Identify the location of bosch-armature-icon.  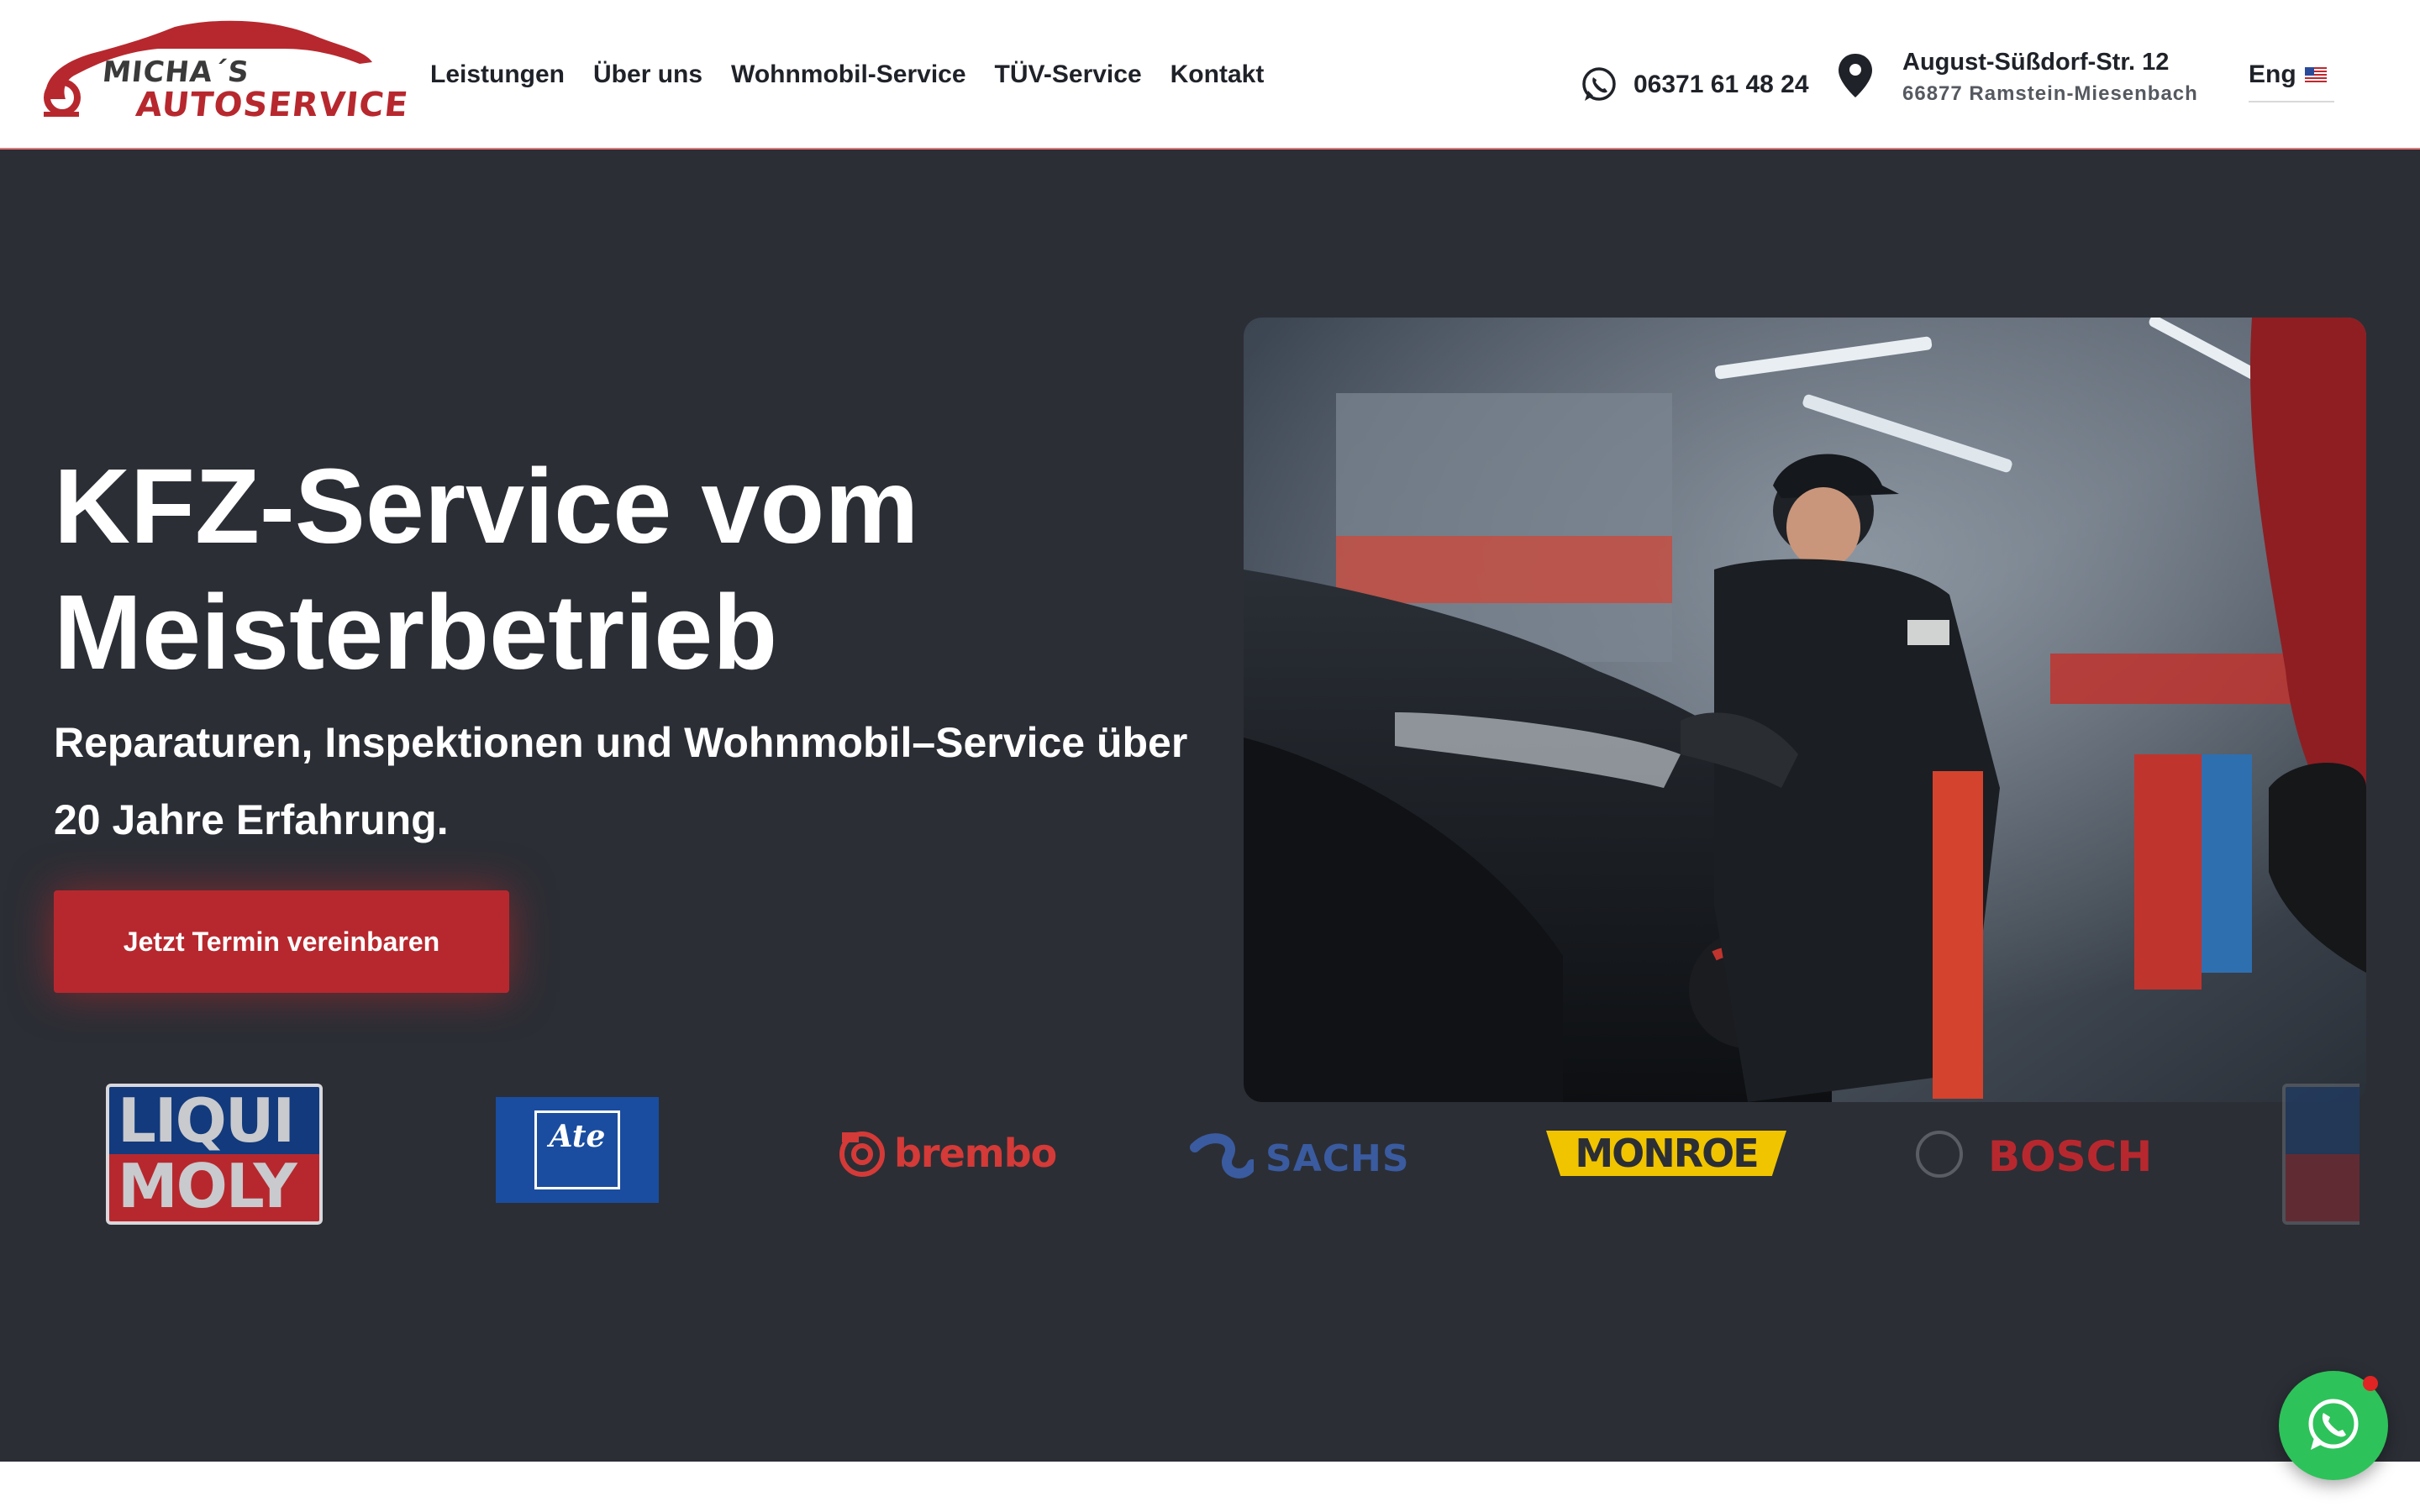
(1939, 1154).